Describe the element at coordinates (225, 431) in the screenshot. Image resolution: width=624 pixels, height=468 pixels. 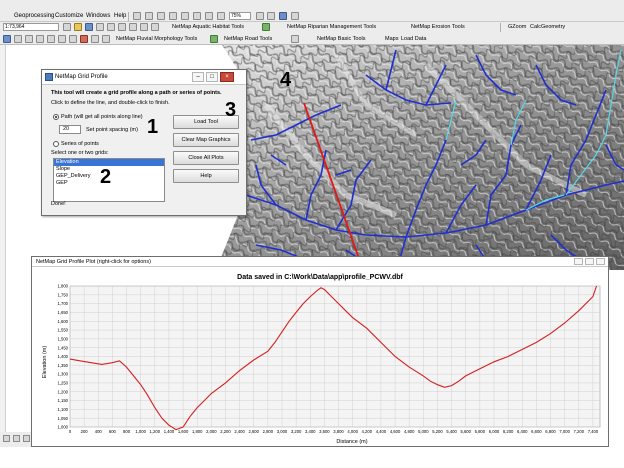
I see `x-tick-label: 2,200` at that location.